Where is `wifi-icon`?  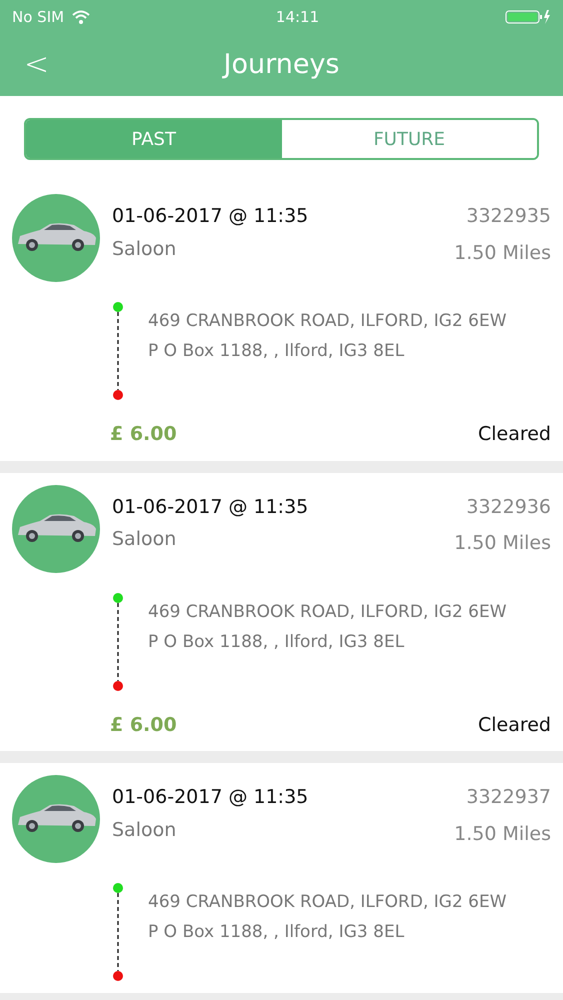
wifi-icon is located at coordinates (81, 17).